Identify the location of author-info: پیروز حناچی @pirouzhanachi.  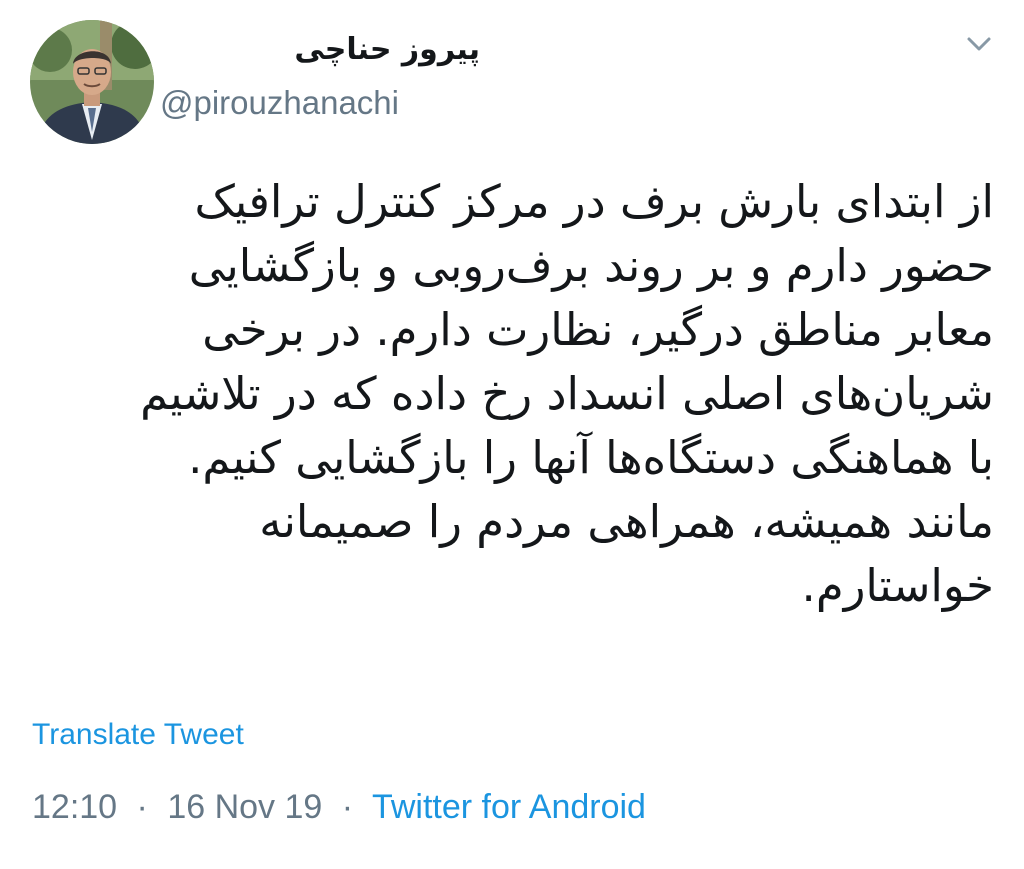
(320, 77).